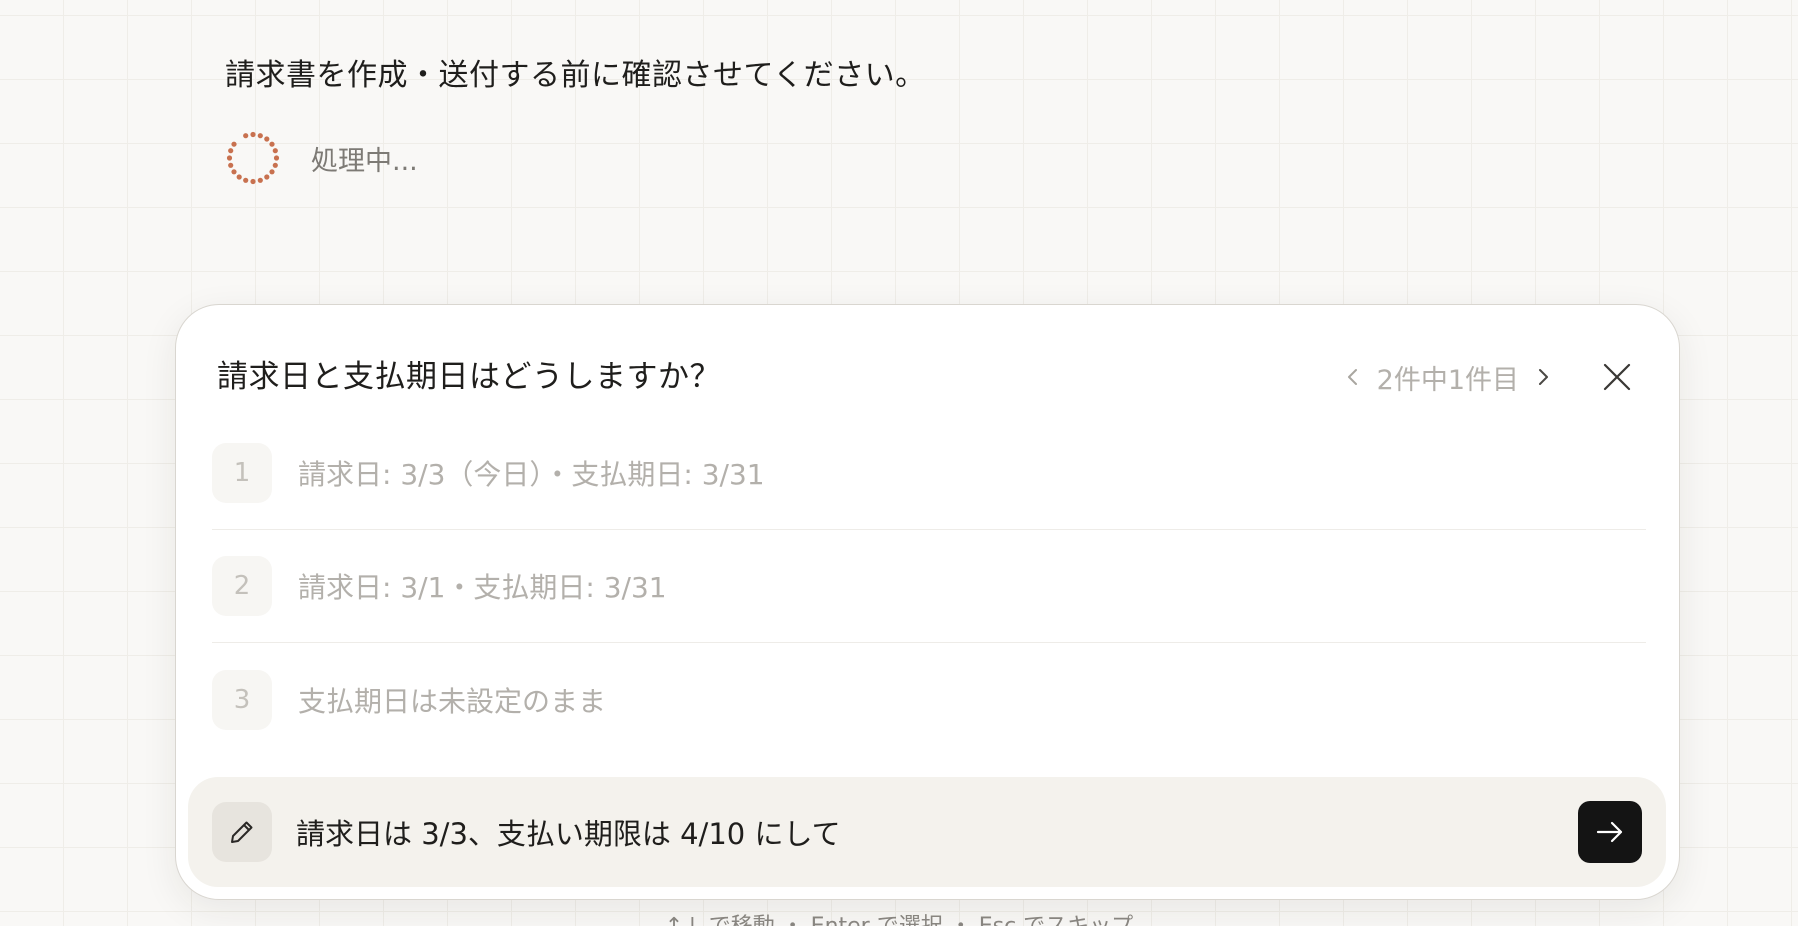  I want to click on close-icon, so click(1617, 377).